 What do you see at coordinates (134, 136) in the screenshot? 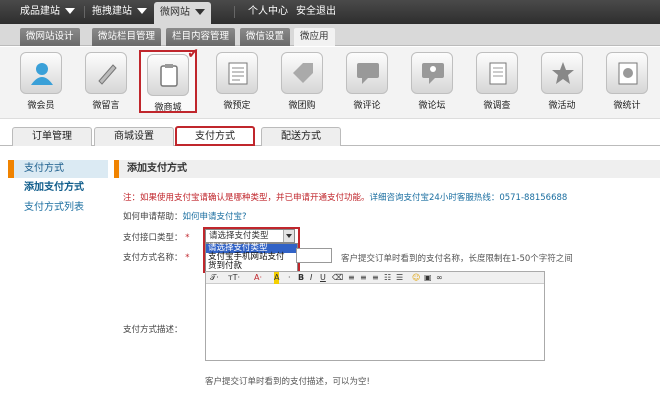
I see `tab-shop-settings: 商城设置` at bounding box center [134, 136].